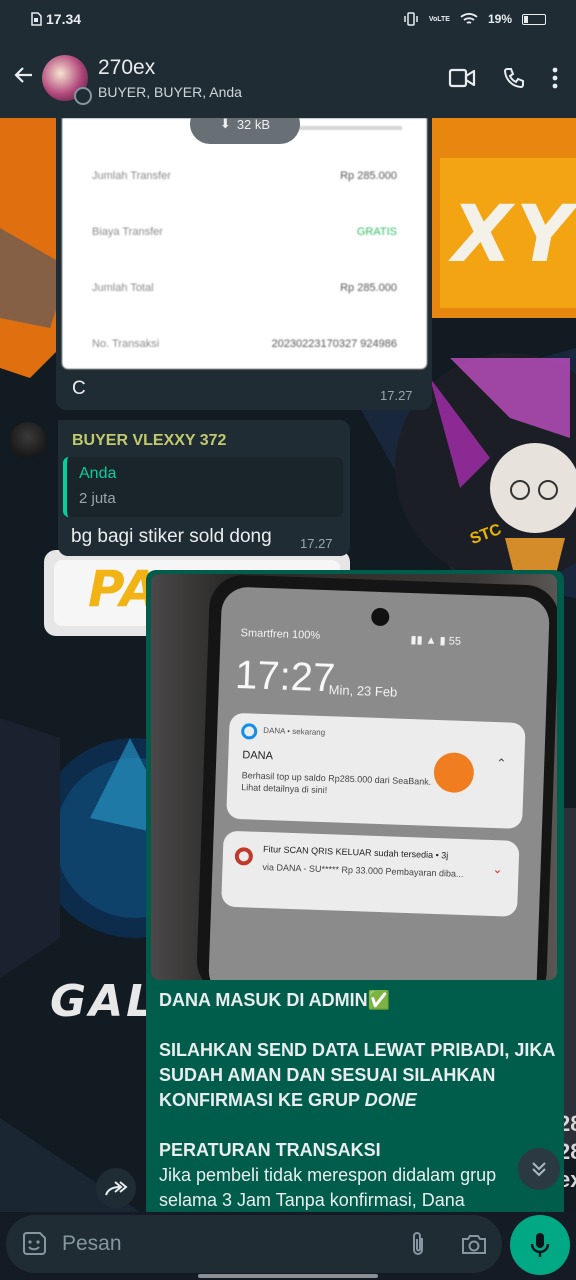 The image size is (576, 1280). Describe the element at coordinates (23, 75) in the screenshot. I see `arrow-left-icon` at that location.